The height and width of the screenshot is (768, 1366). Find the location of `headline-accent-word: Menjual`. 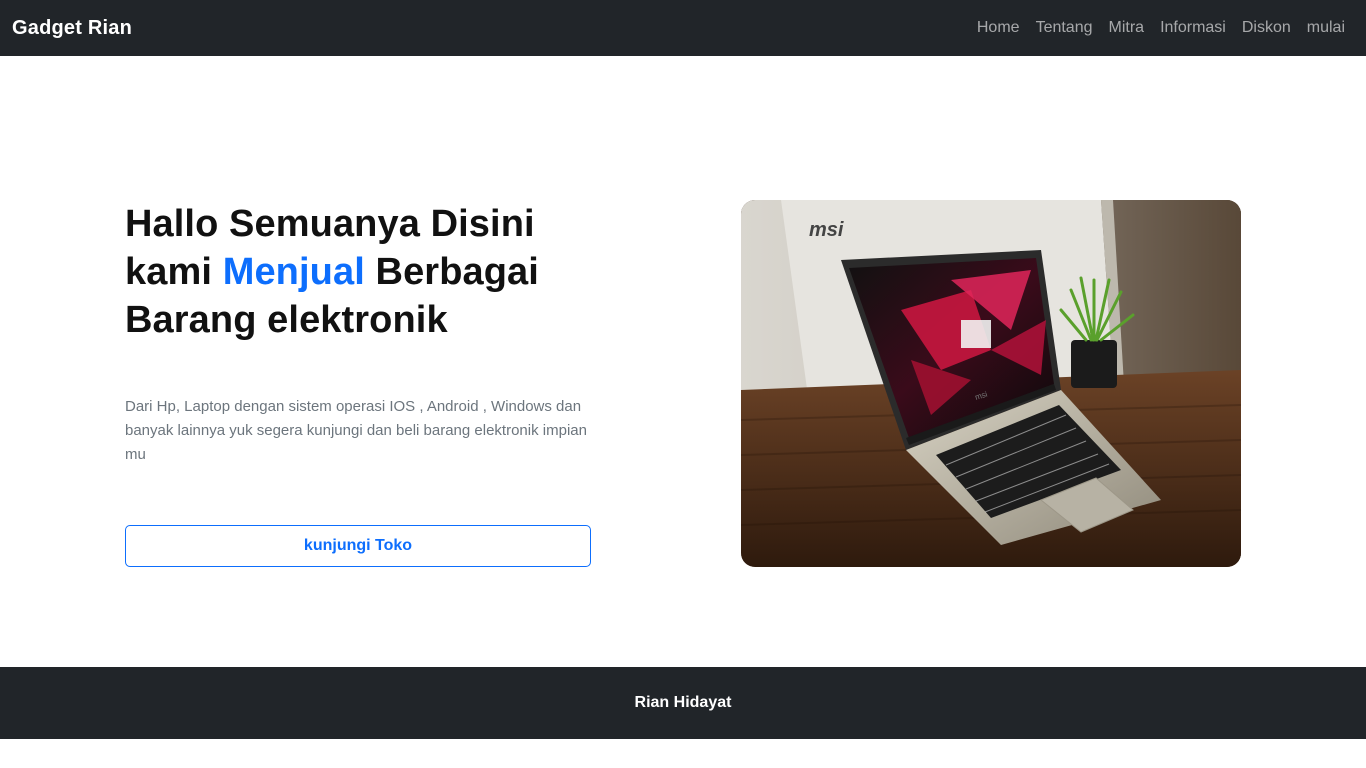

headline-accent-word: Menjual is located at coordinates (293, 272).